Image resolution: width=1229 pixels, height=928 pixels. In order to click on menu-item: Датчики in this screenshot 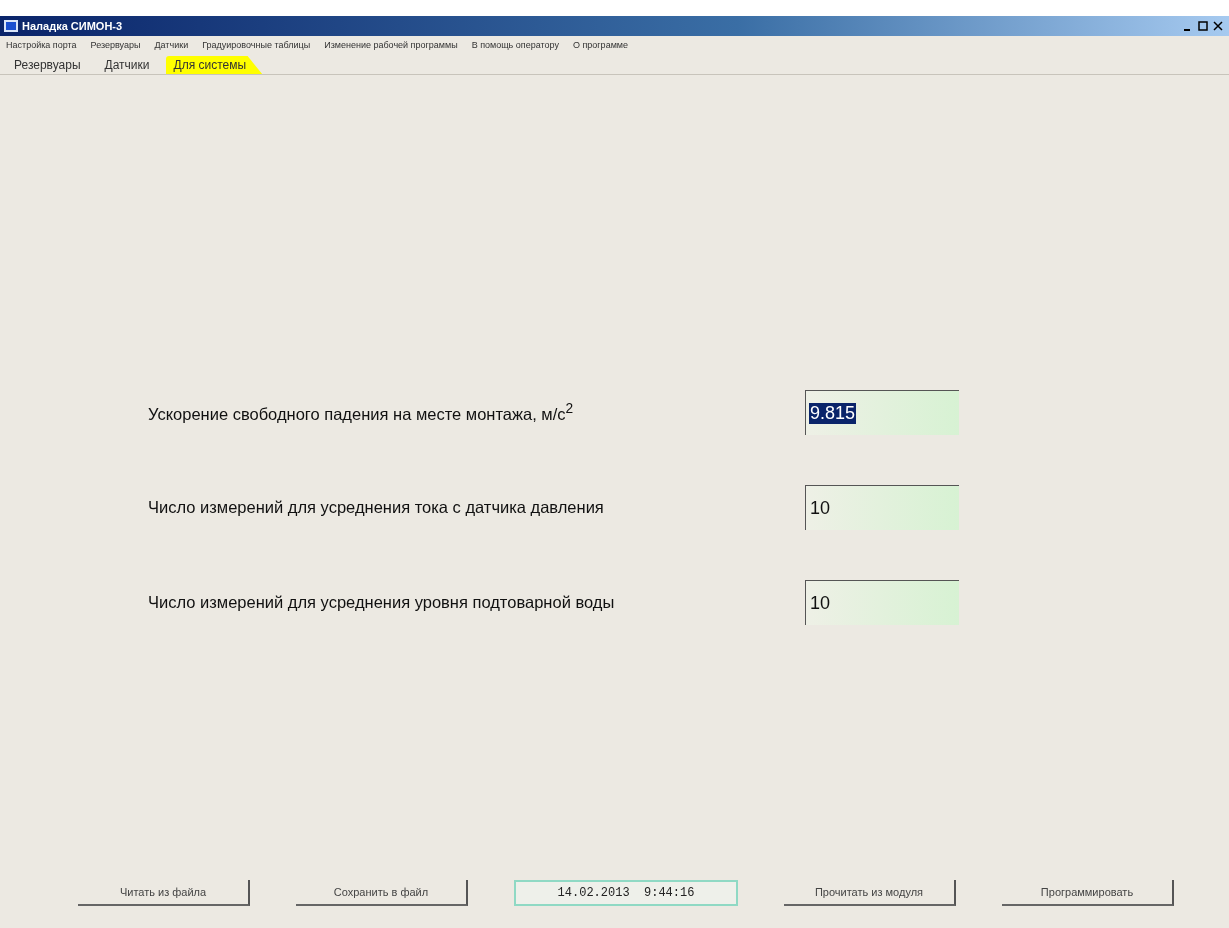, I will do `click(171, 45)`.